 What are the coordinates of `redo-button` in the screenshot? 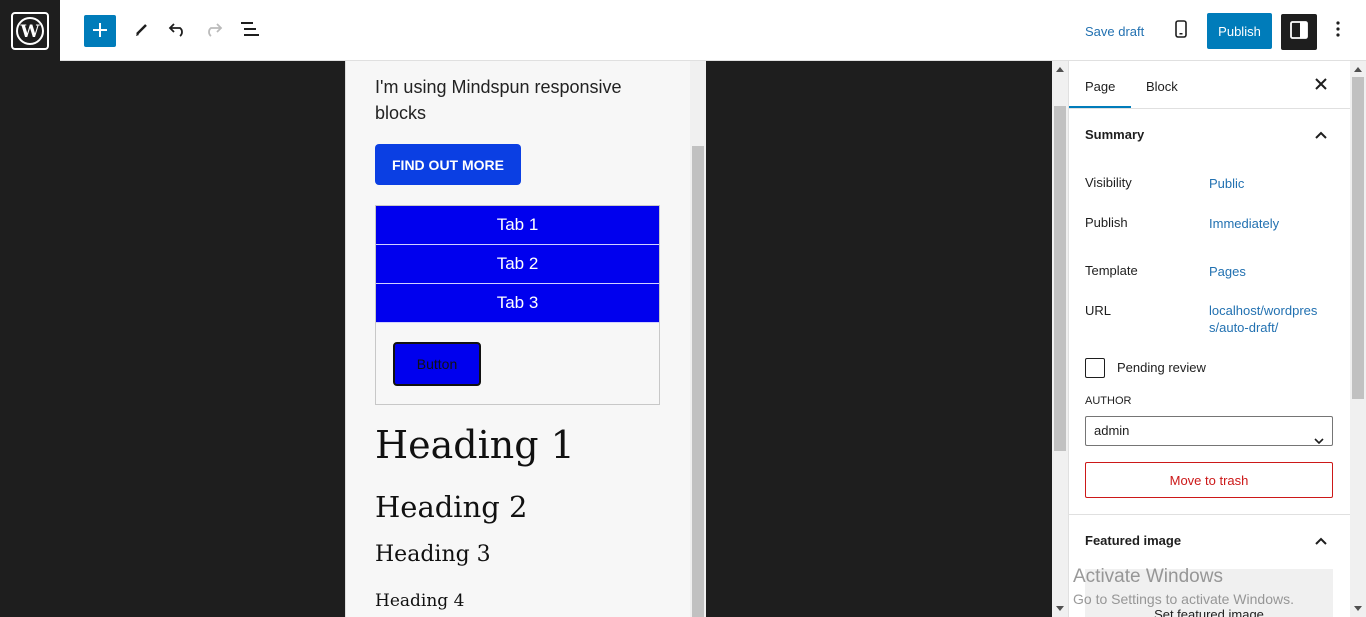 It's located at (213, 31).